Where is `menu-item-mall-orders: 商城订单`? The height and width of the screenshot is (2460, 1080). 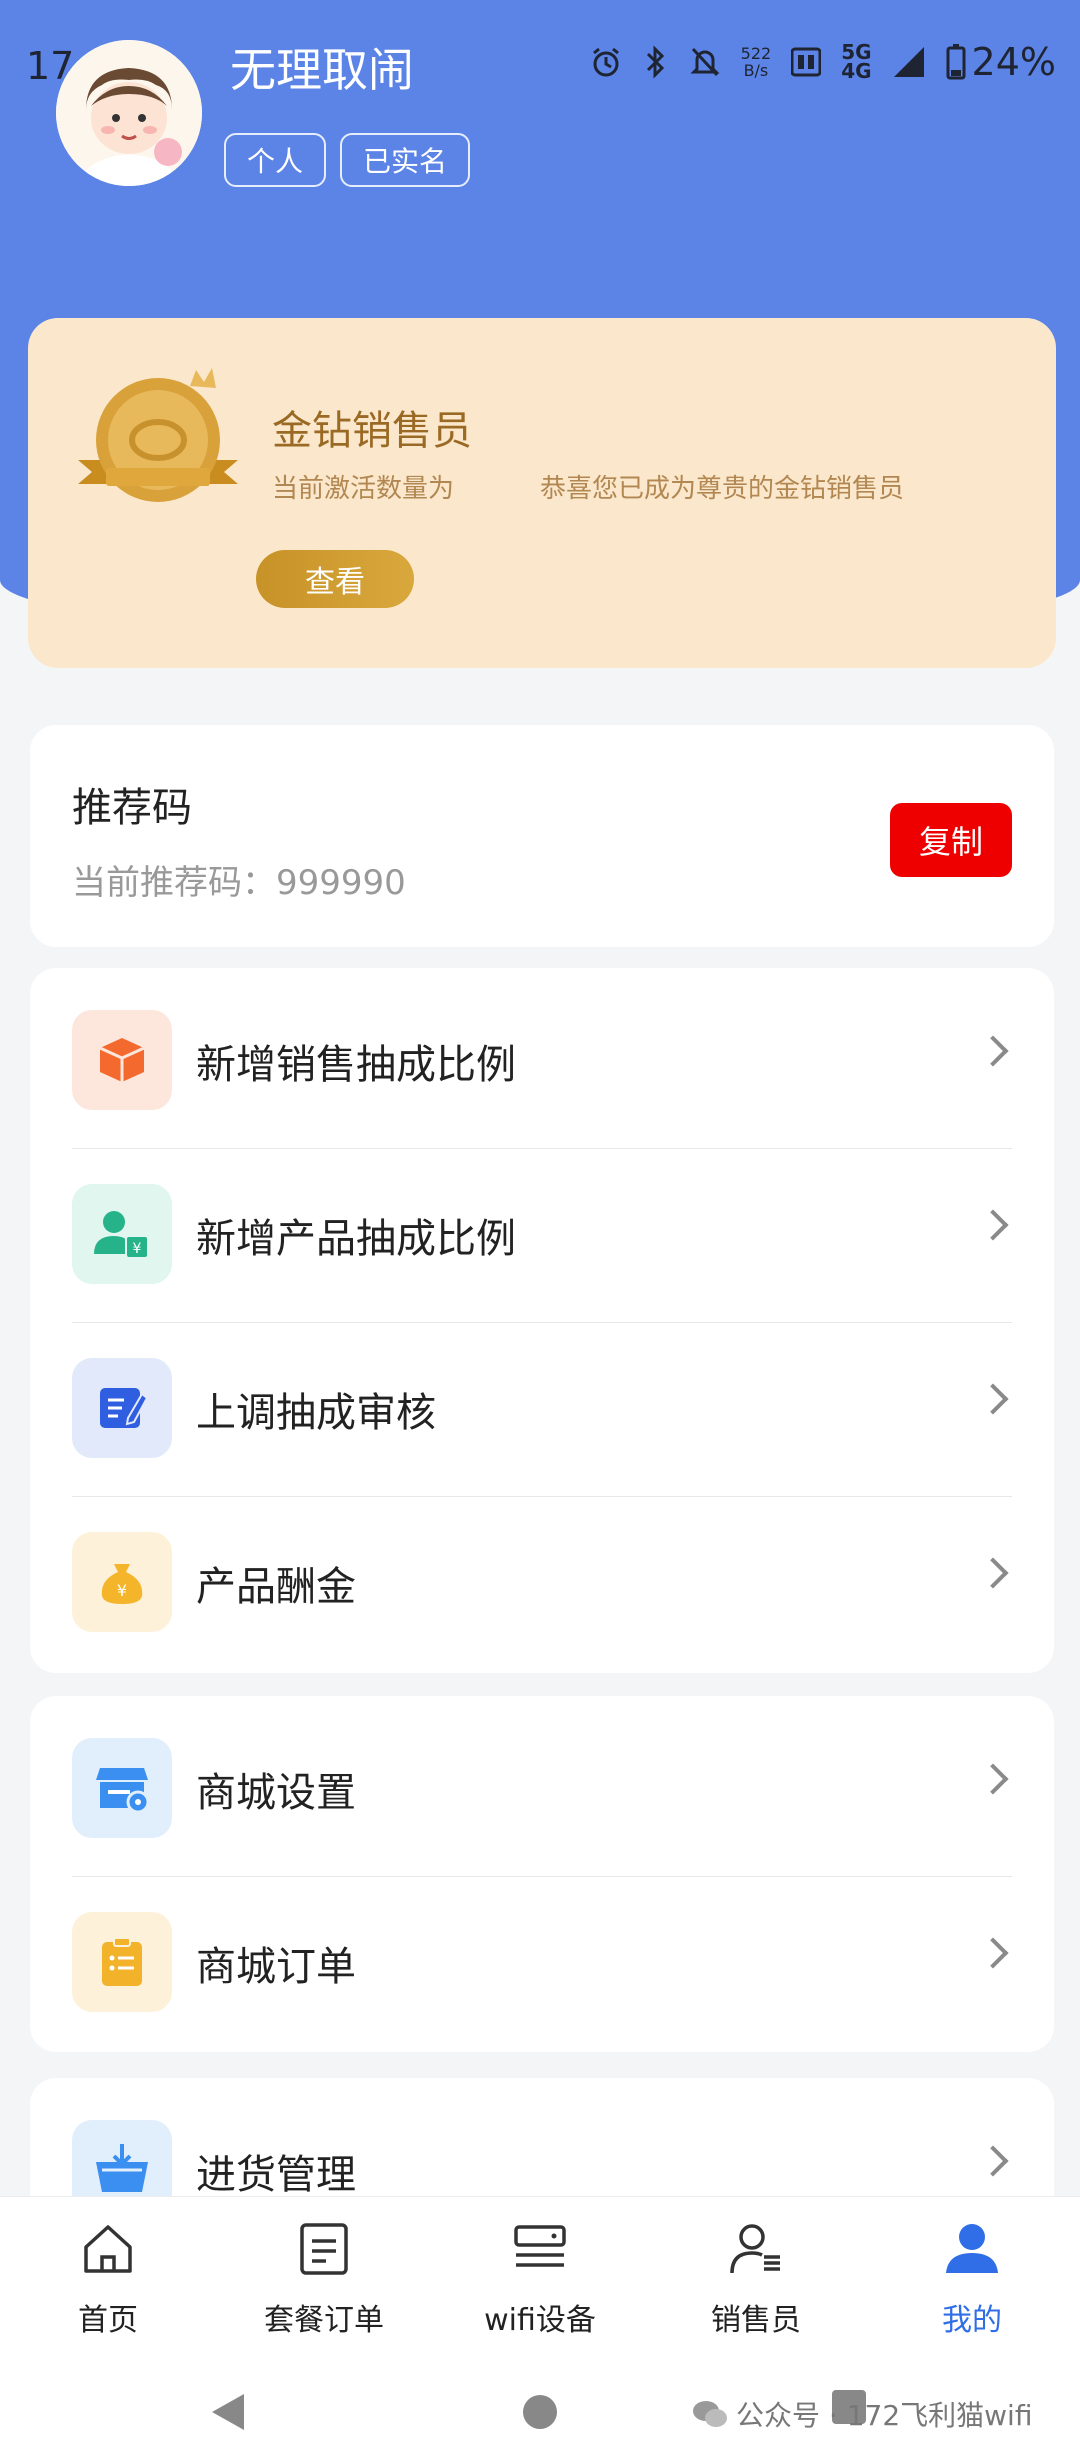 menu-item-mall-orders: 商城订单 is located at coordinates (542, 1956).